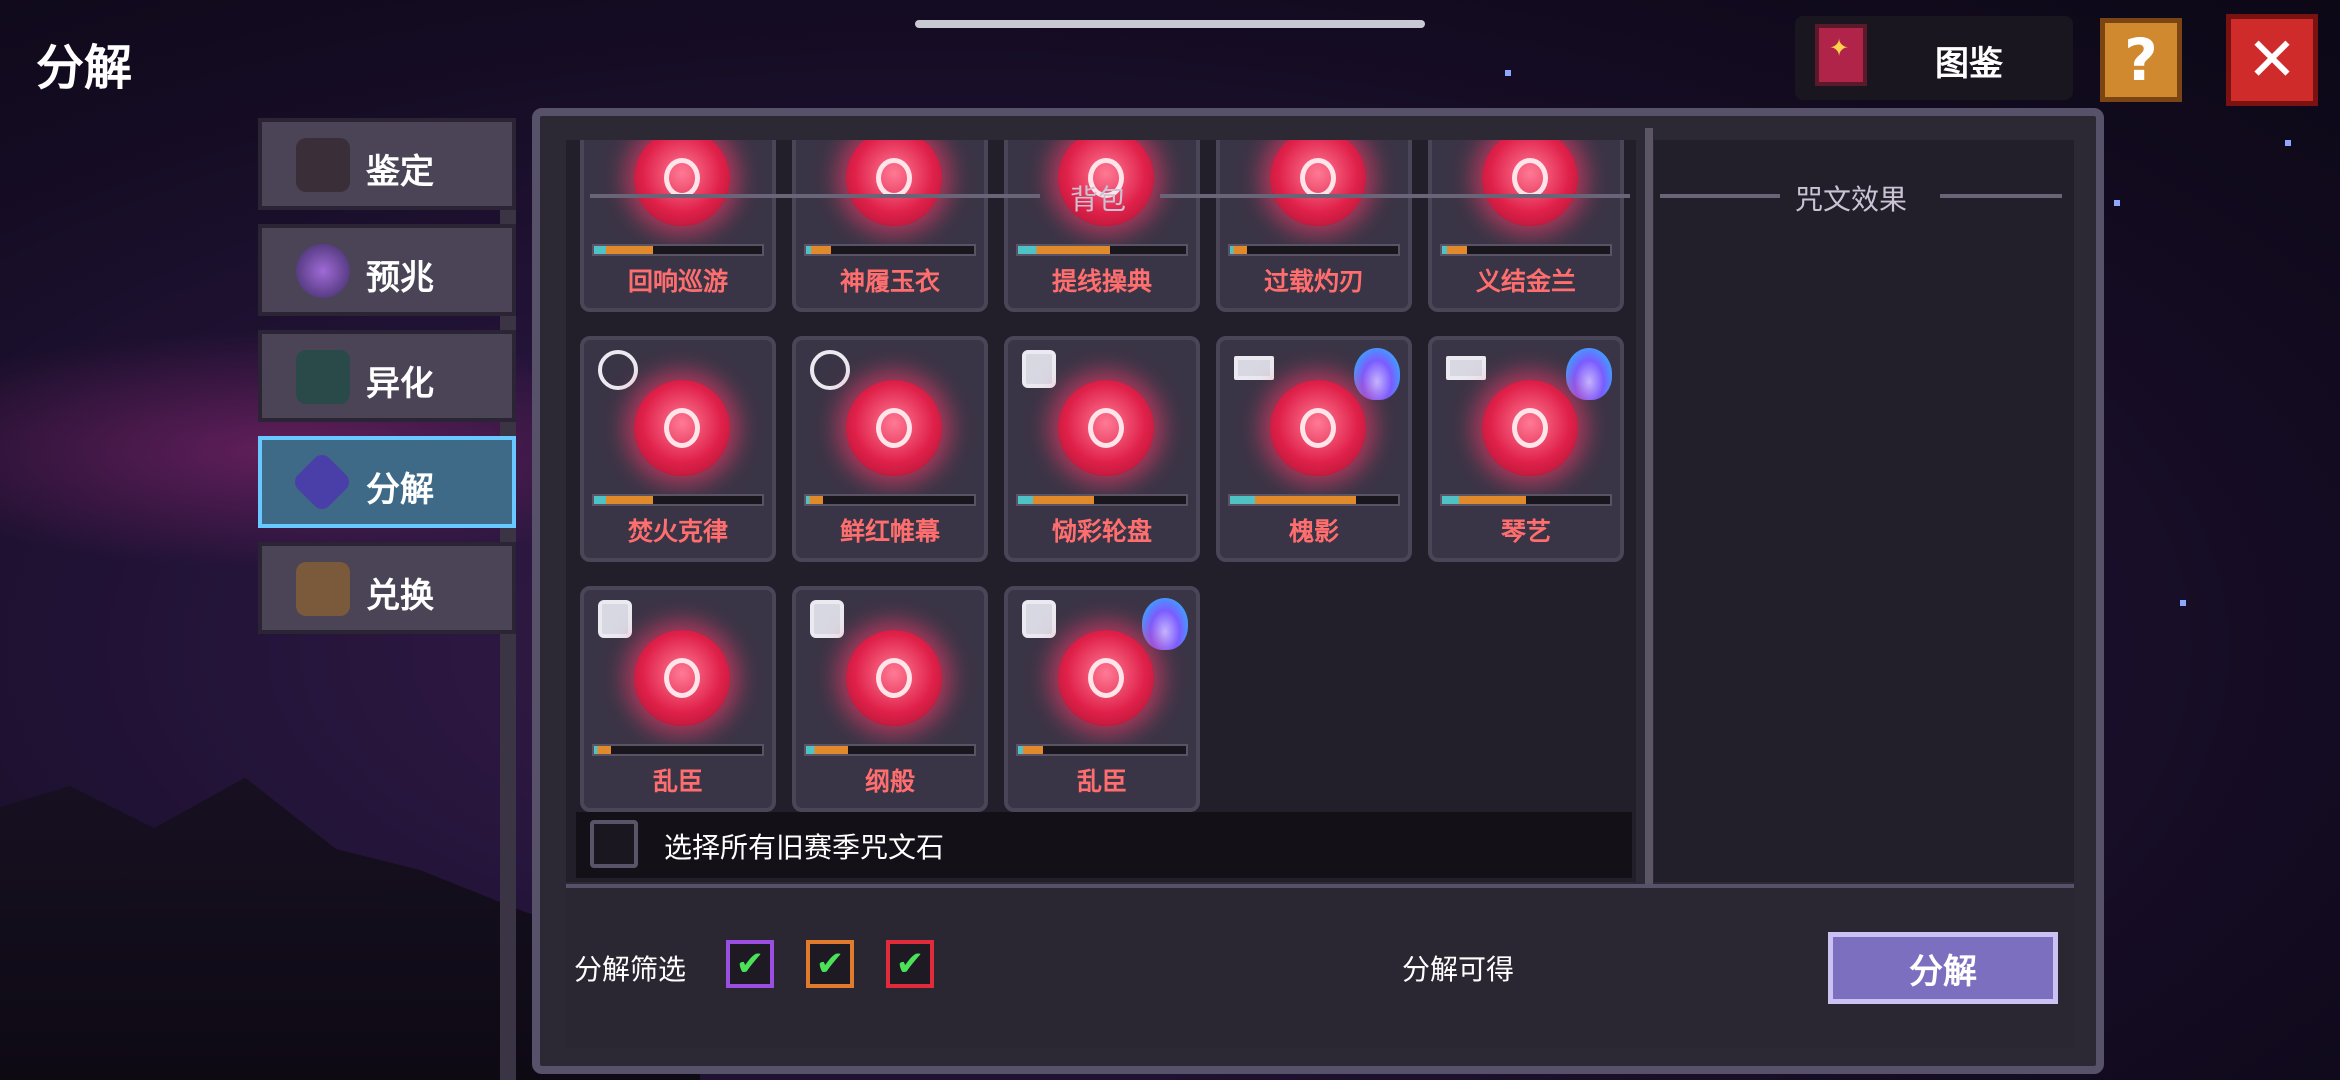 This screenshot has width=2340, height=1080. Describe the element at coordinates (804, 847) in the screenshot. I see `select-all-label: 选择所有旧赛季咒文石` at that location.